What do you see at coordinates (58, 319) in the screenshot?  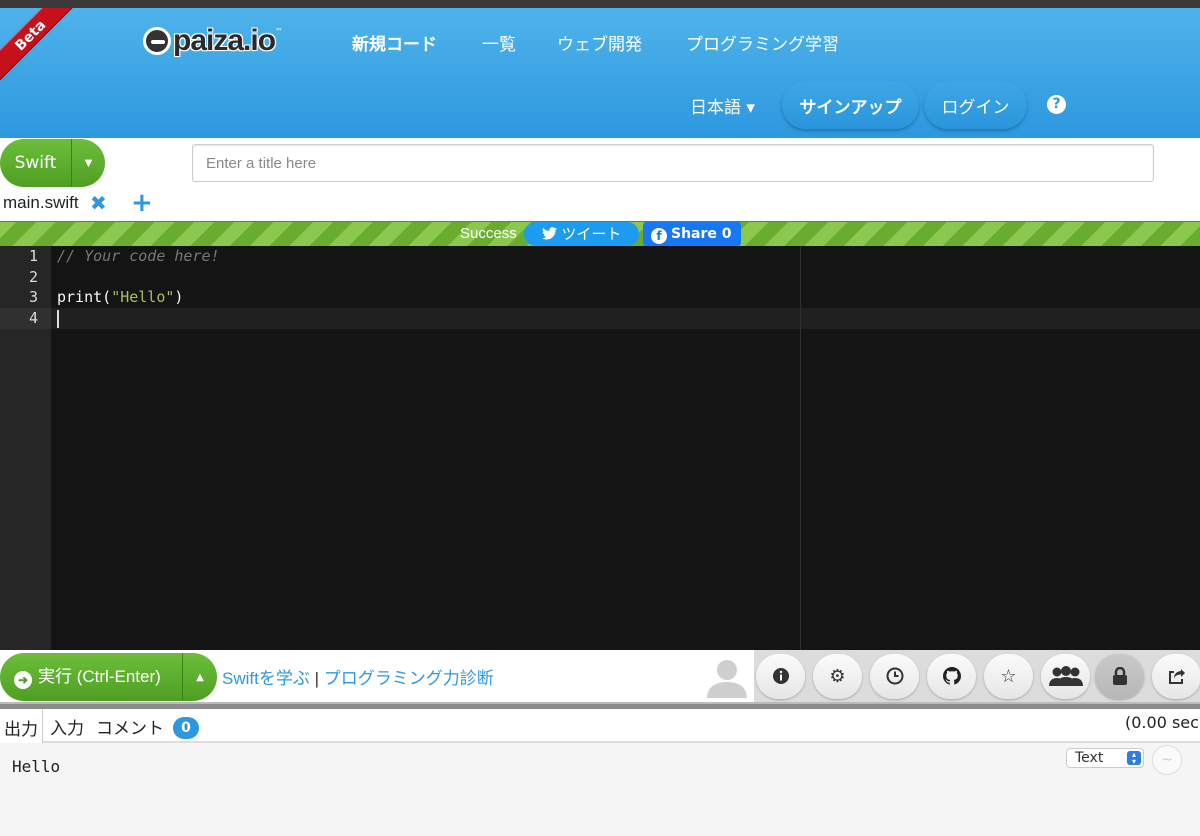 I see `text-cursor` at bounding box center [58, 319].